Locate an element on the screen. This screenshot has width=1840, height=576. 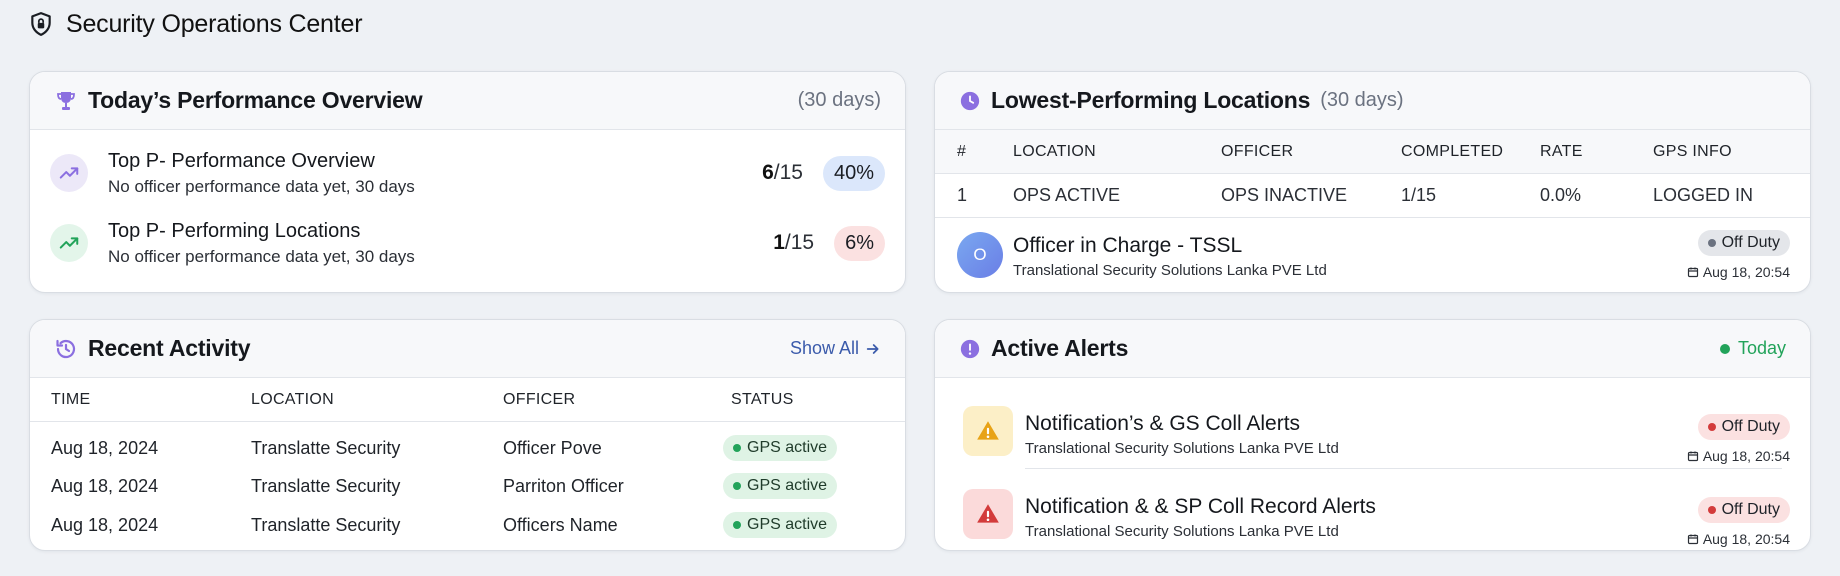
column-header: GPS INFO is located at coordinates (1692, 151).